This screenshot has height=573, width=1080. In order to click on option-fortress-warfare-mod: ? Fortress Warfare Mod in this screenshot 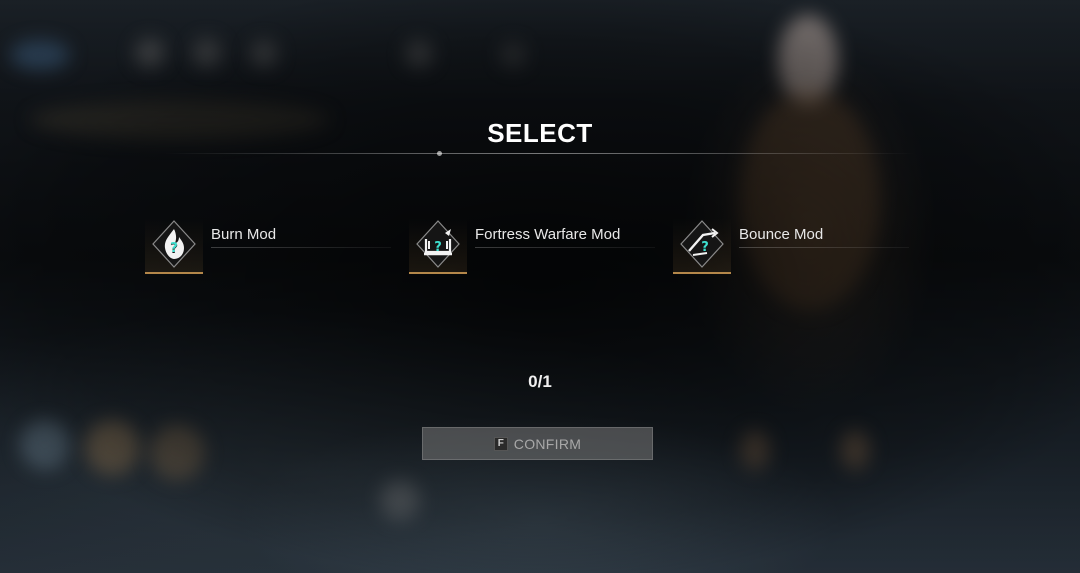, I will do `click(534, 246)`.